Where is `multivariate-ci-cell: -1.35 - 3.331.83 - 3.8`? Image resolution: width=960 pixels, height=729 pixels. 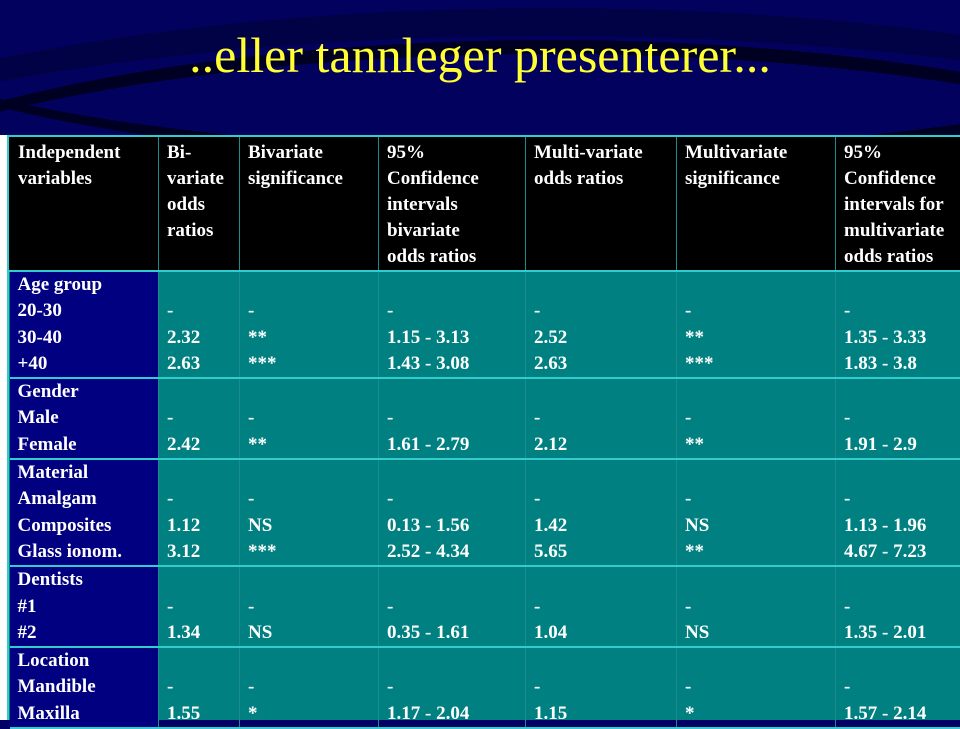 multivariate-ci-cell: -1.35 - 3.331.83 - 3.8 is located at coordinates (898, 324).